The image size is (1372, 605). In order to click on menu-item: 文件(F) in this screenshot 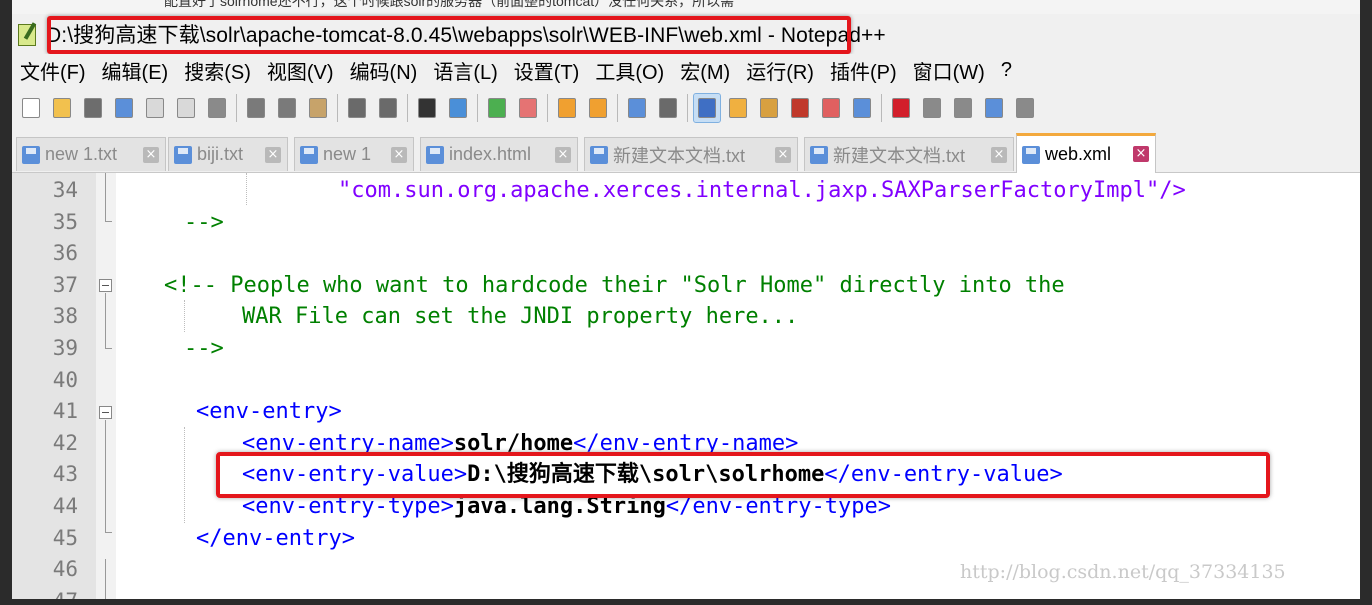, I will do `click(53, 70)`.